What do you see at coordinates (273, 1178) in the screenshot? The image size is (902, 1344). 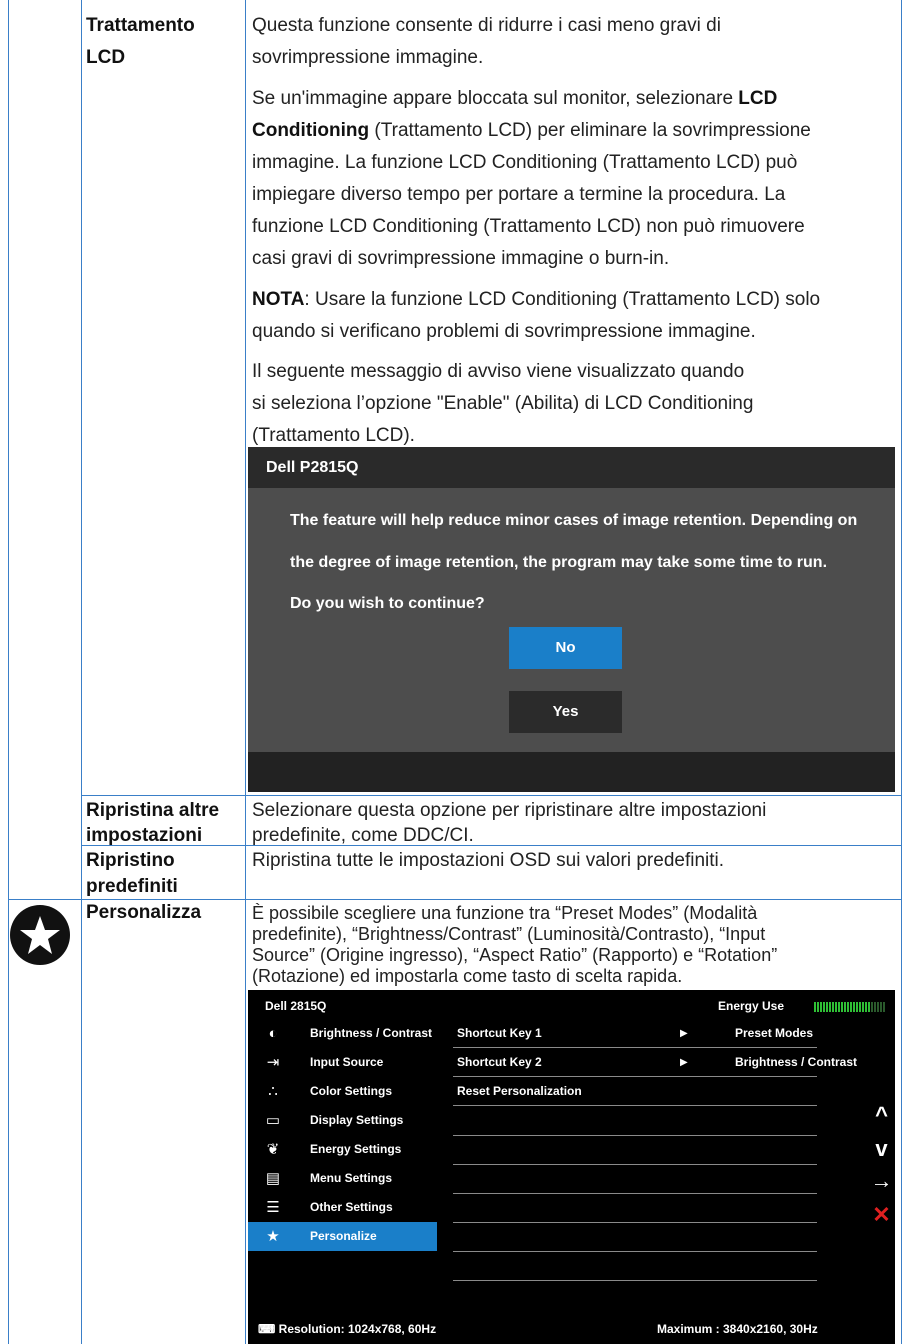 I see `menu-settings-icon: ▤` at bounding box center [273, 1178].